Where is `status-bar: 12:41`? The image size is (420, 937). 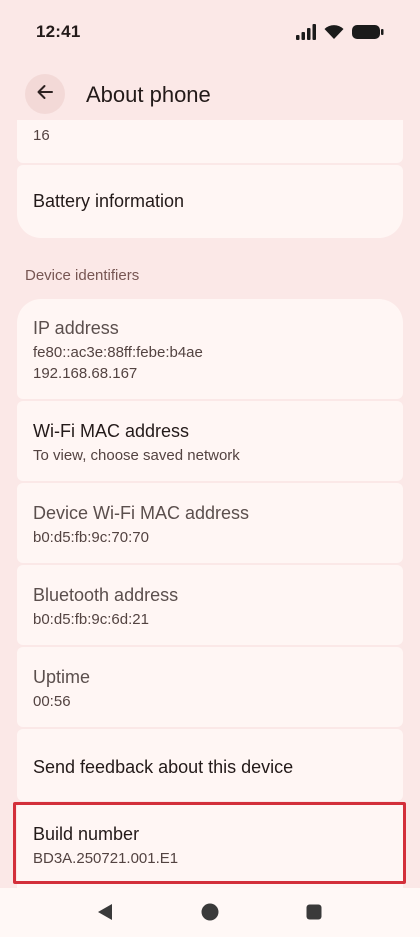 status-bar: 12:41 is located at coordinates (210, 32).